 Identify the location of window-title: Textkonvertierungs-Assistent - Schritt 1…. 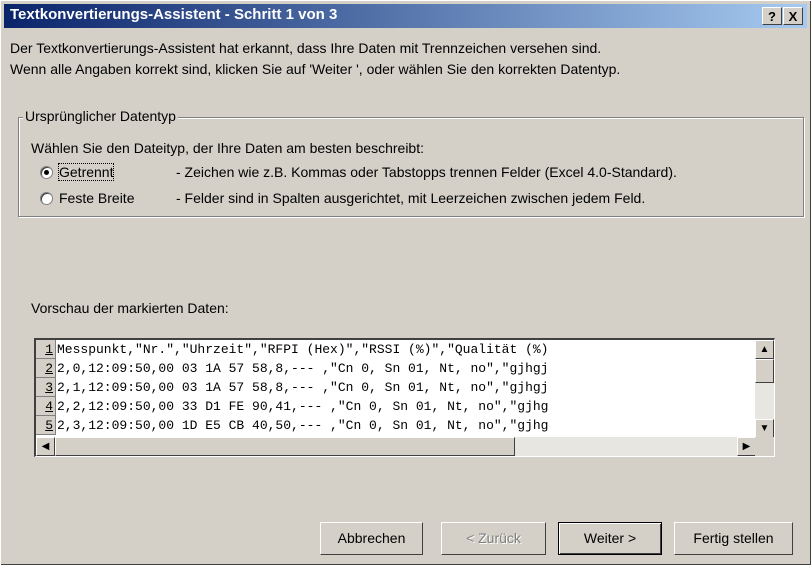
(174, 14).